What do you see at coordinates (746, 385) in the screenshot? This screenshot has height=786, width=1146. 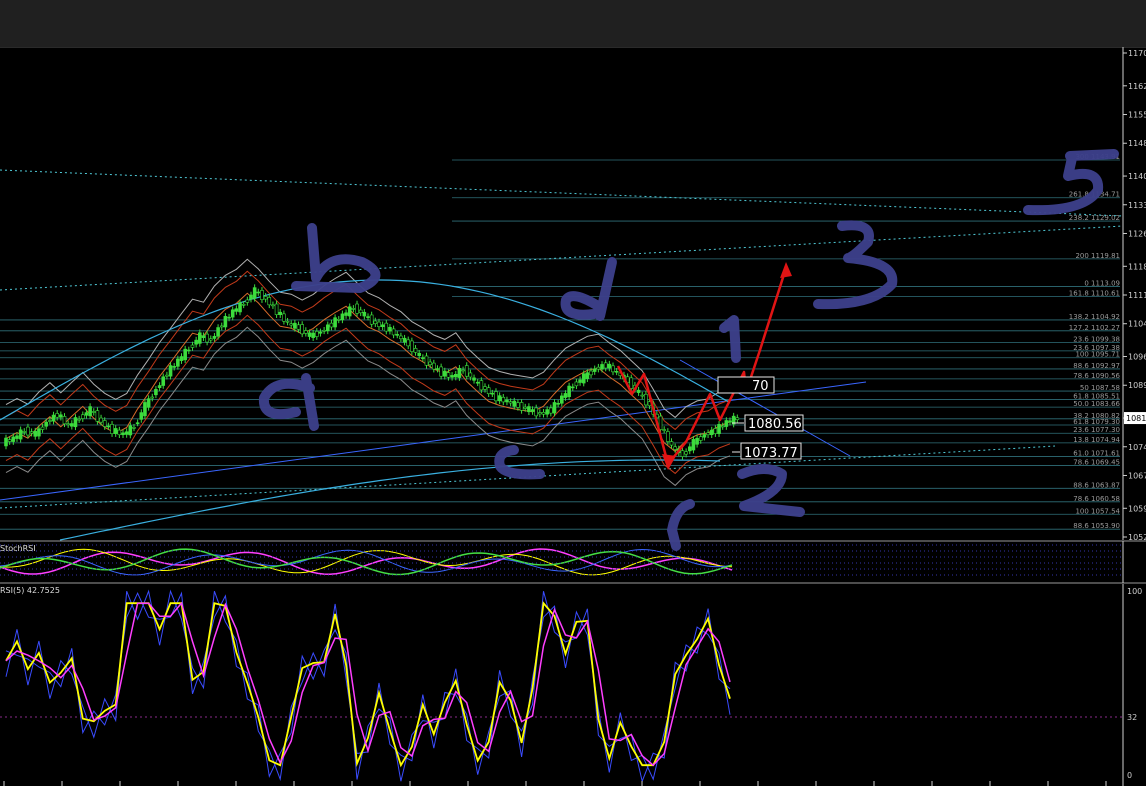 I see `price-tag-top: 70` at bounding box center [746, 385].